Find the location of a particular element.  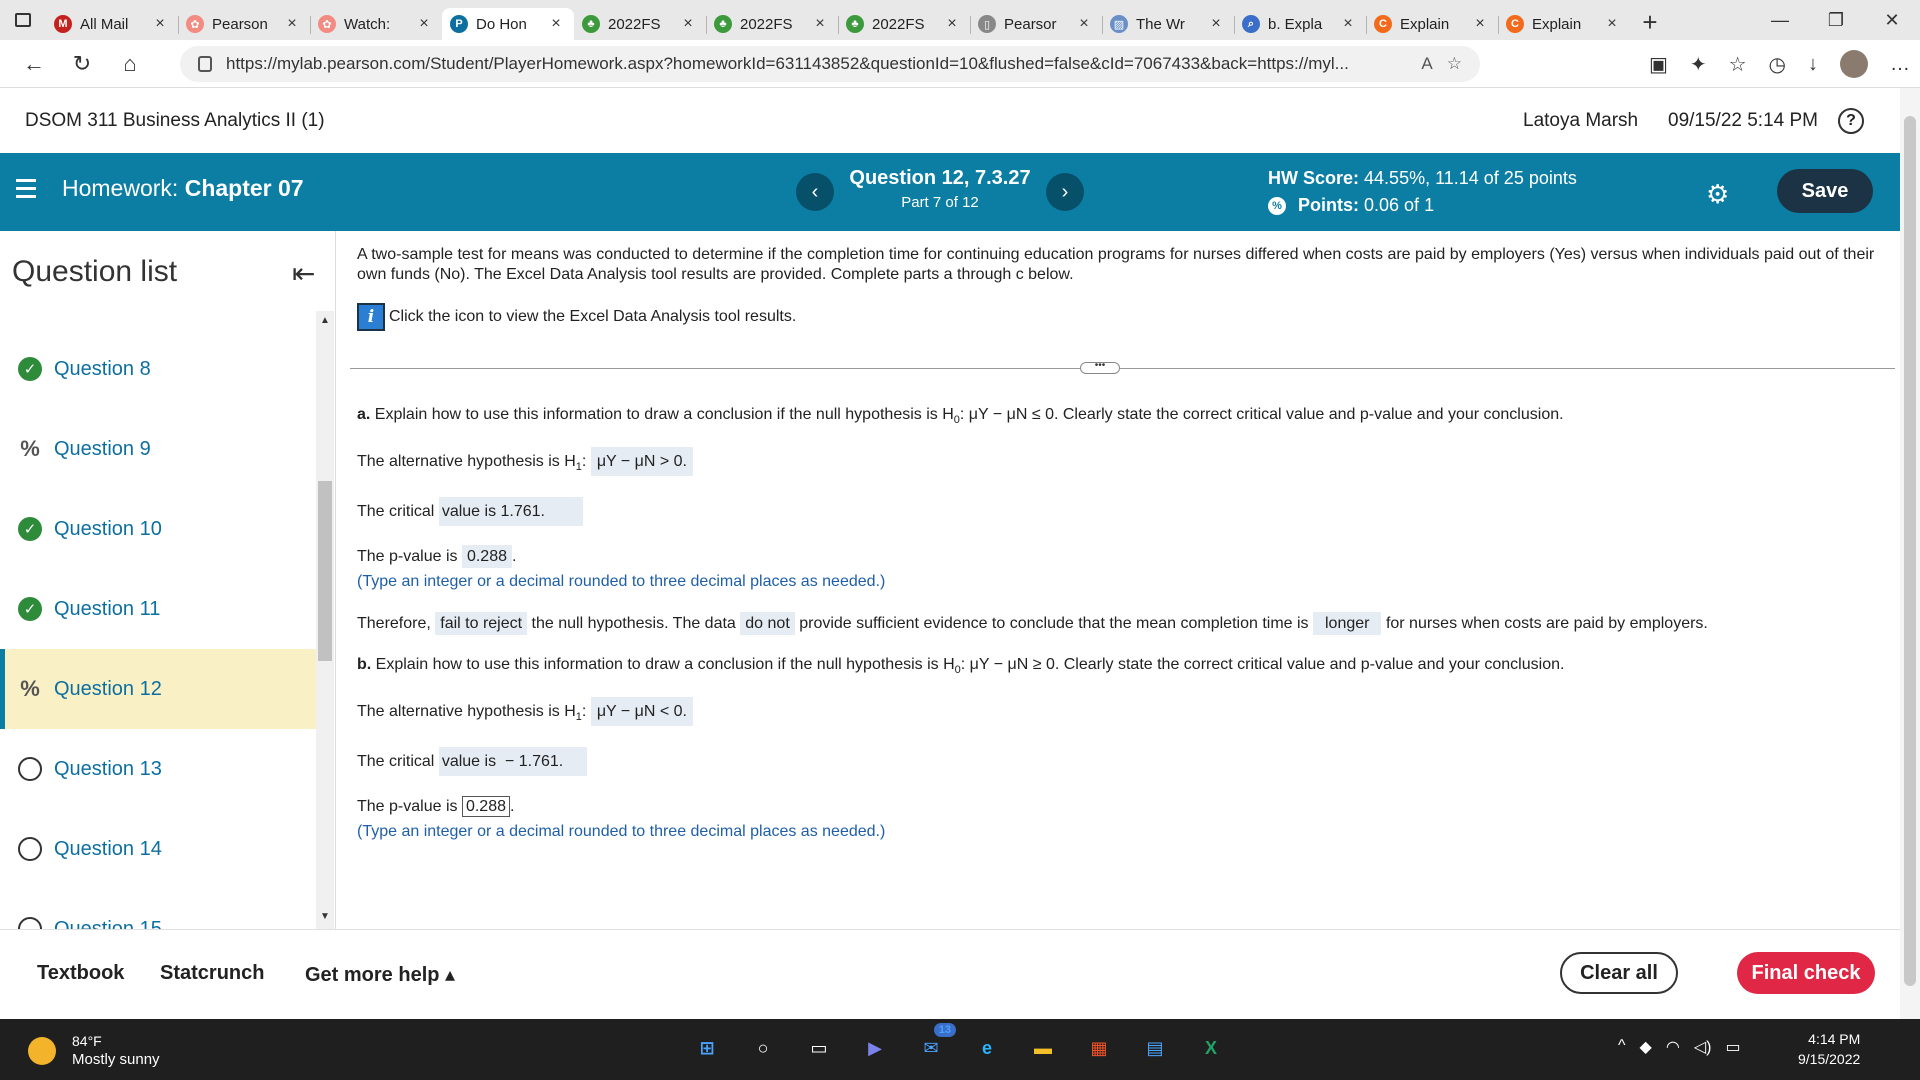

next-question-button: › is located at coordinates (1065, 192).